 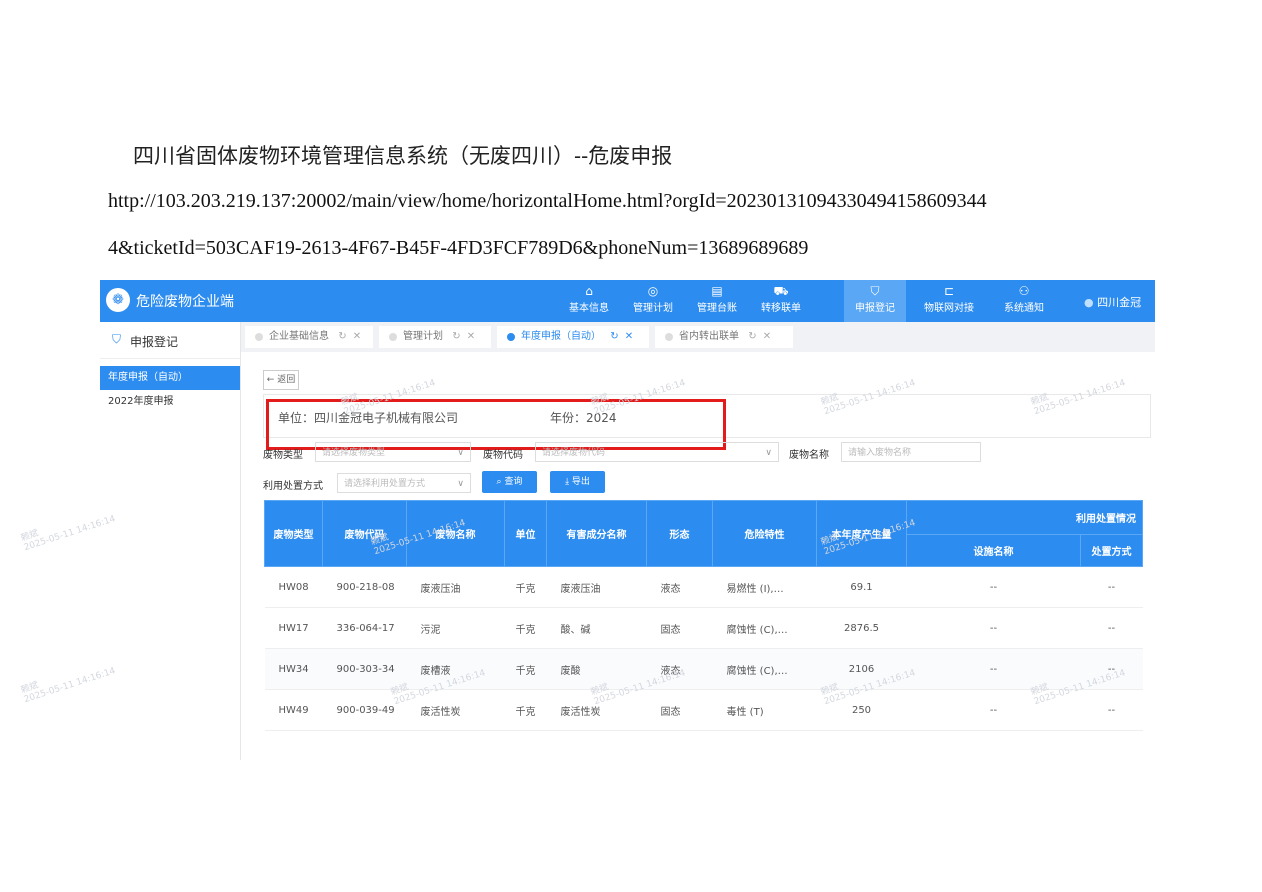 I want to click on link-icon: ⊏, so click(x=949, y=291).